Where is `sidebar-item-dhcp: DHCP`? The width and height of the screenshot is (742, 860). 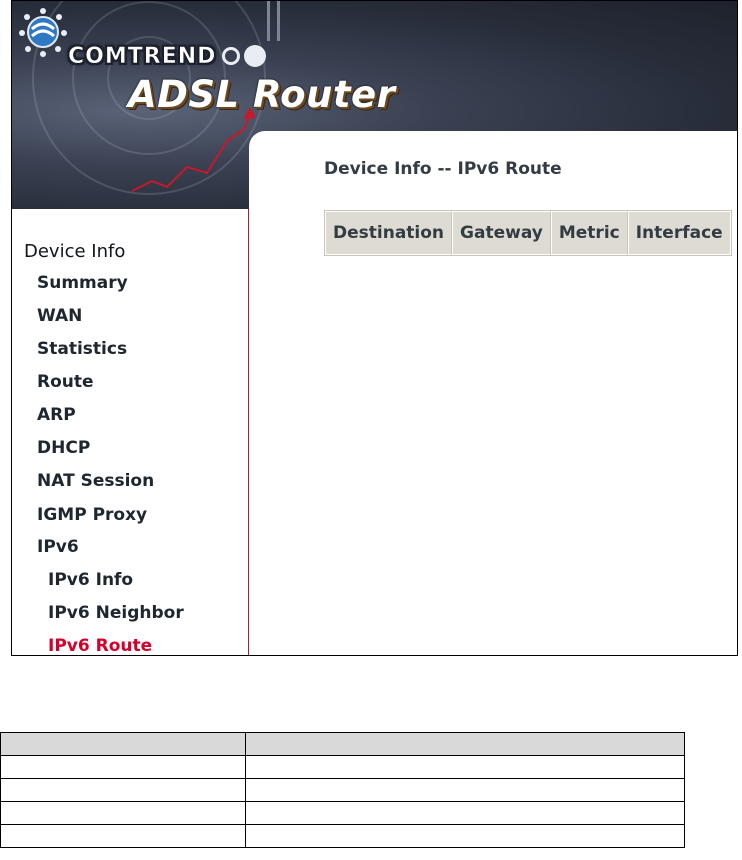
sidebar-item-dhcp: DHCP is located at coordinates (63, 448).